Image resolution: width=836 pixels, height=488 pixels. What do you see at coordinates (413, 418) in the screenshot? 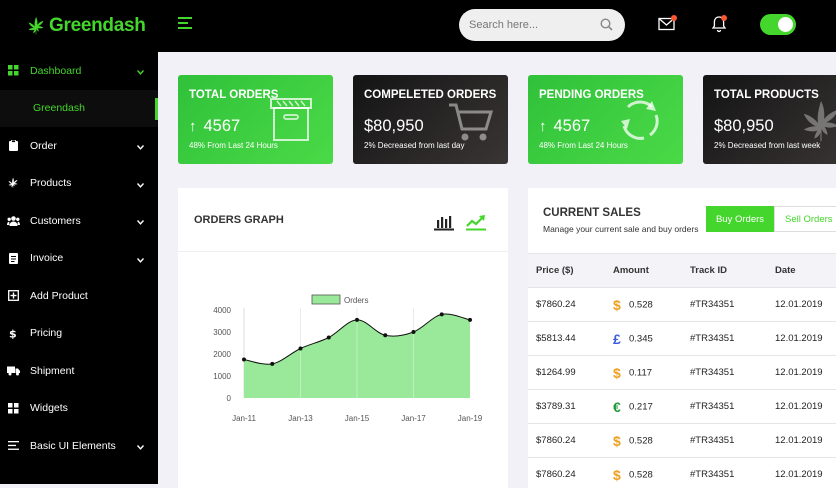
I see `x-tick-label: Jan-17` at bounding box center [413, 418].